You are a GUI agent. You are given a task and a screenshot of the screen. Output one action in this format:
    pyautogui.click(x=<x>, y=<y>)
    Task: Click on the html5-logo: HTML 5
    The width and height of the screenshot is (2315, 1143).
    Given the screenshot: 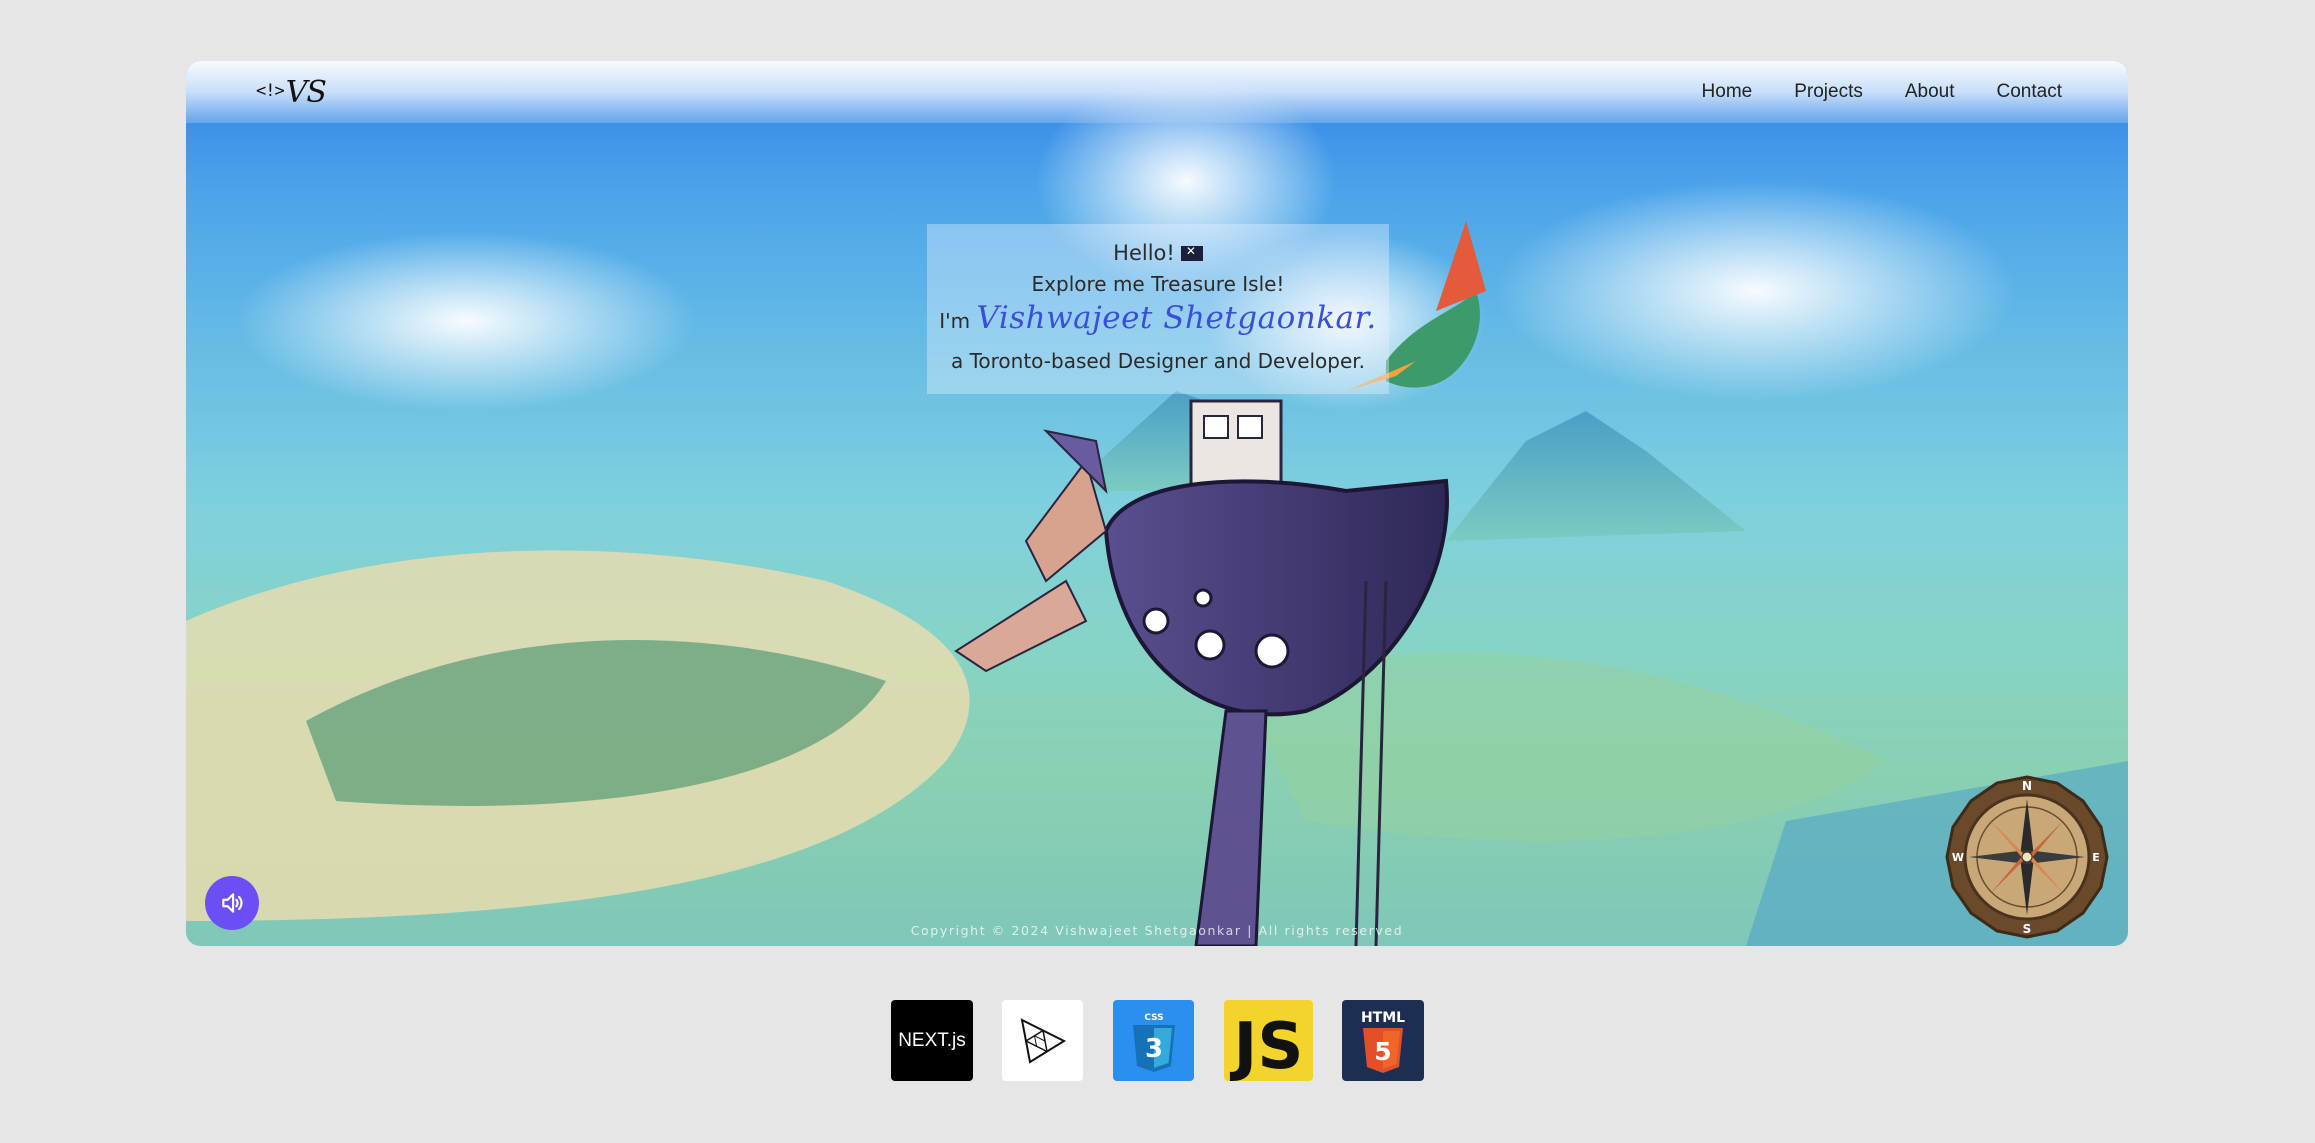 What is the action you would take?
    pyautogui.click(x=1383, y=1040)
    